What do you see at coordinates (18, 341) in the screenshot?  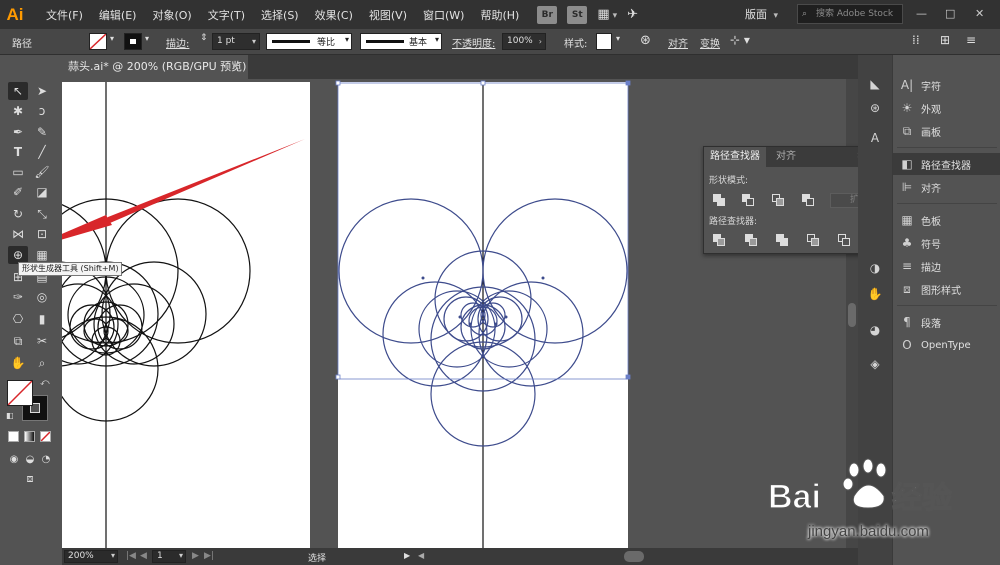 I see `artboard-tool-icon: ⧉` at bounding box center [18, 341].